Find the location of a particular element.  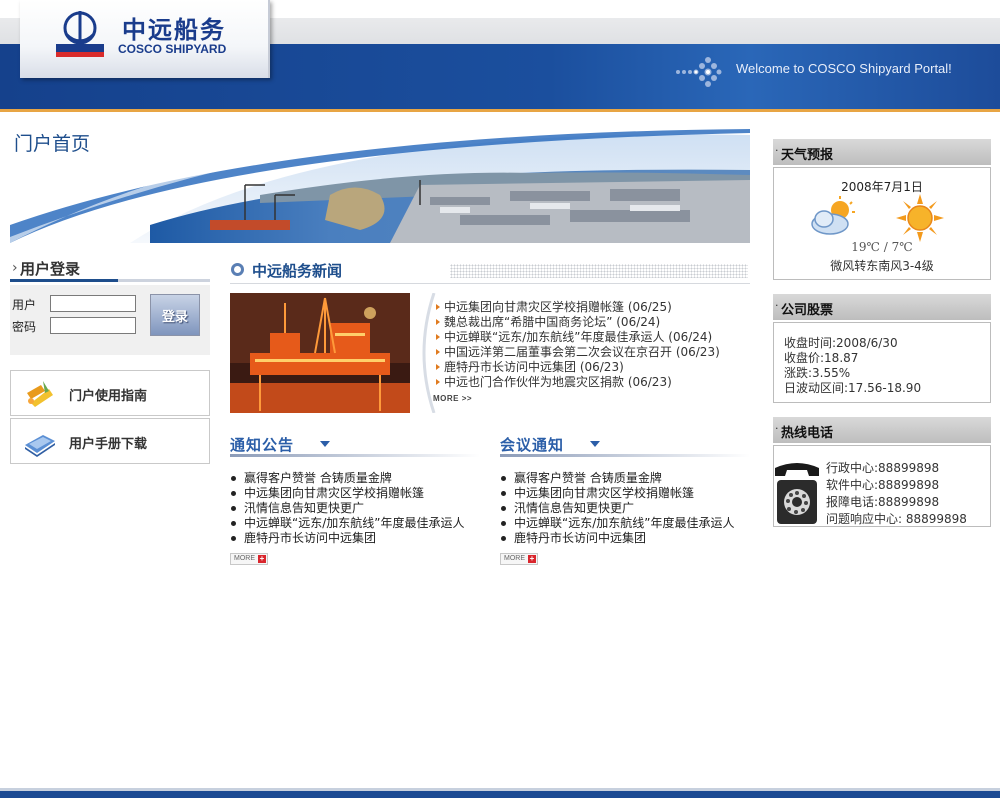

username-label: 用户 is located at coordinates (24, 305).